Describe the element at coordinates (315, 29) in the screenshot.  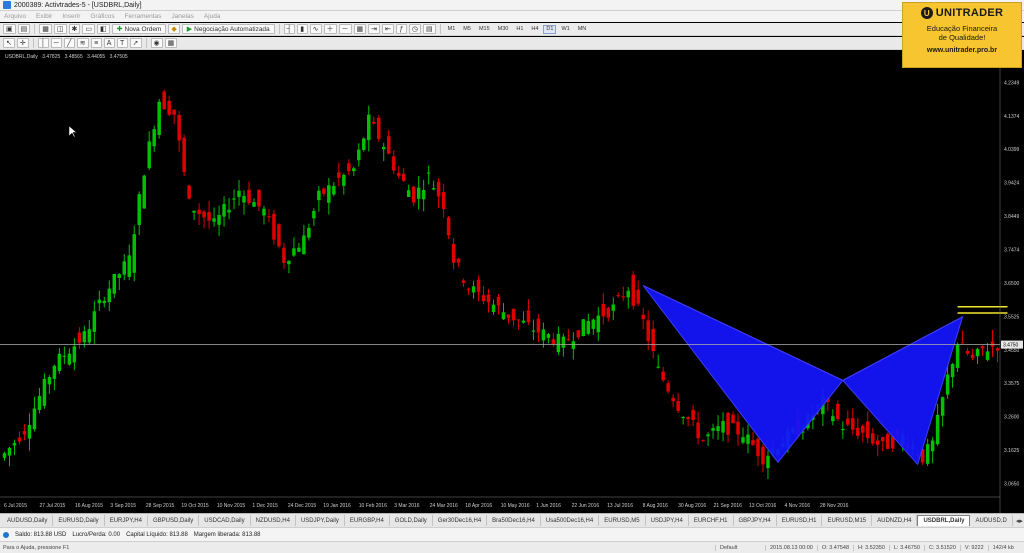
I see `line-chart-icon: ∿` at that location.